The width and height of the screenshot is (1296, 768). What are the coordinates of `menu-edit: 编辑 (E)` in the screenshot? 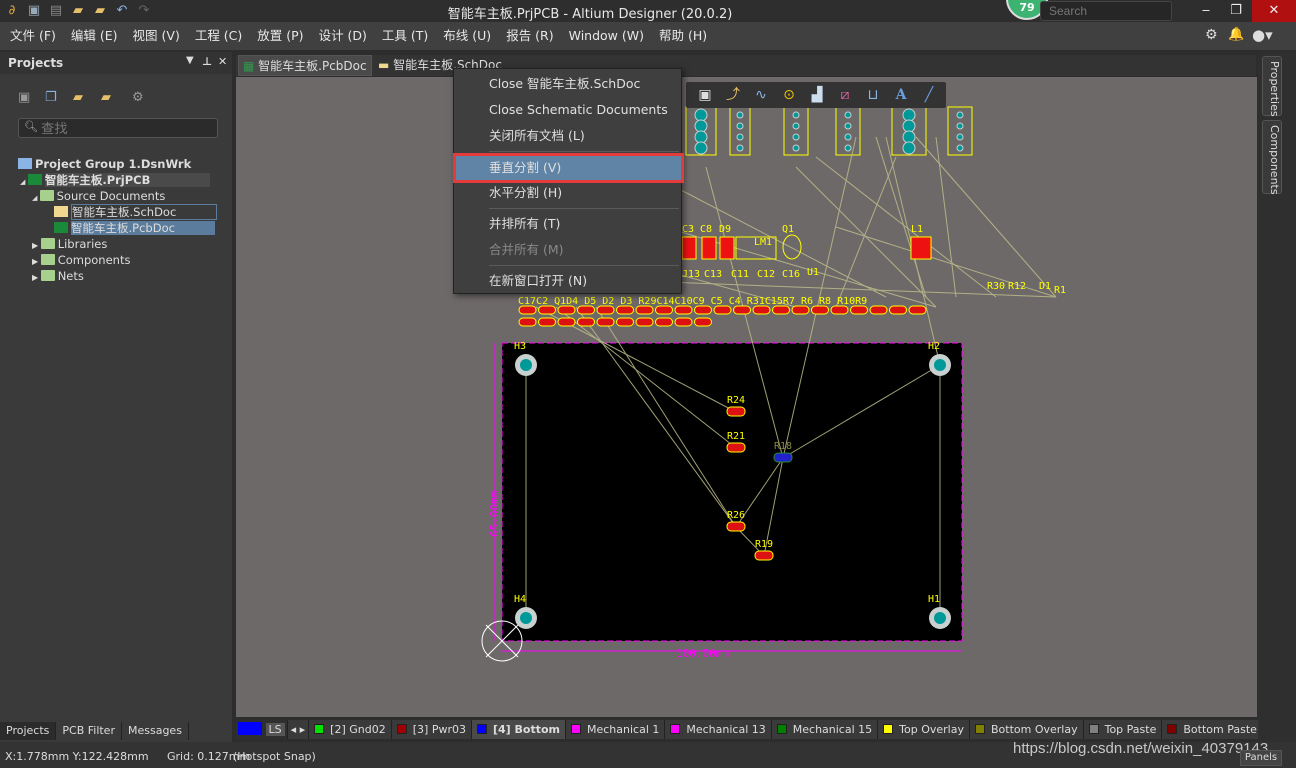 It's located at (94, 36).